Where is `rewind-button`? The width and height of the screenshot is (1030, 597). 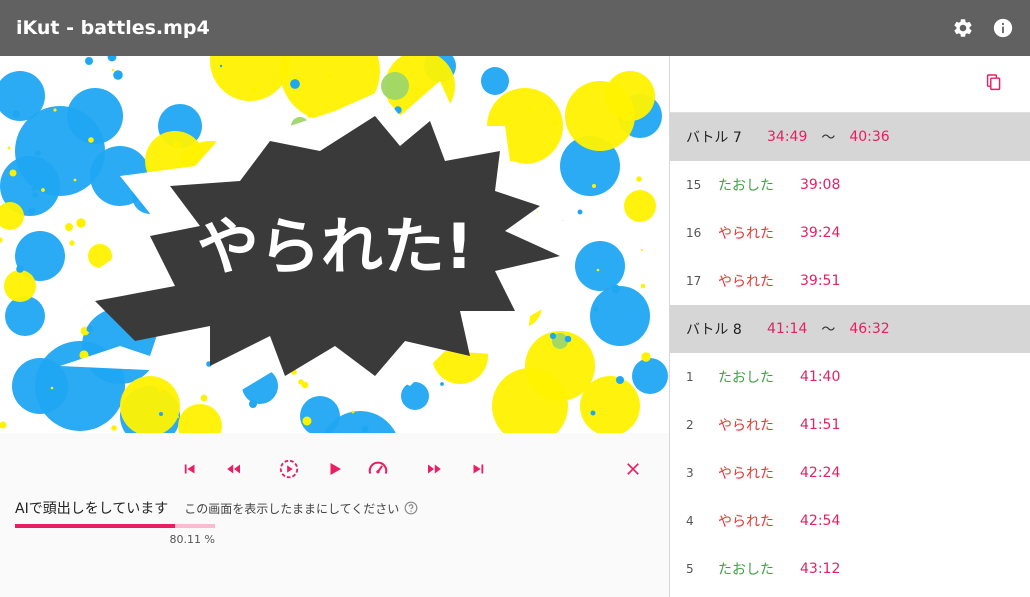 rewind-button is located at coordinates (234, 469).